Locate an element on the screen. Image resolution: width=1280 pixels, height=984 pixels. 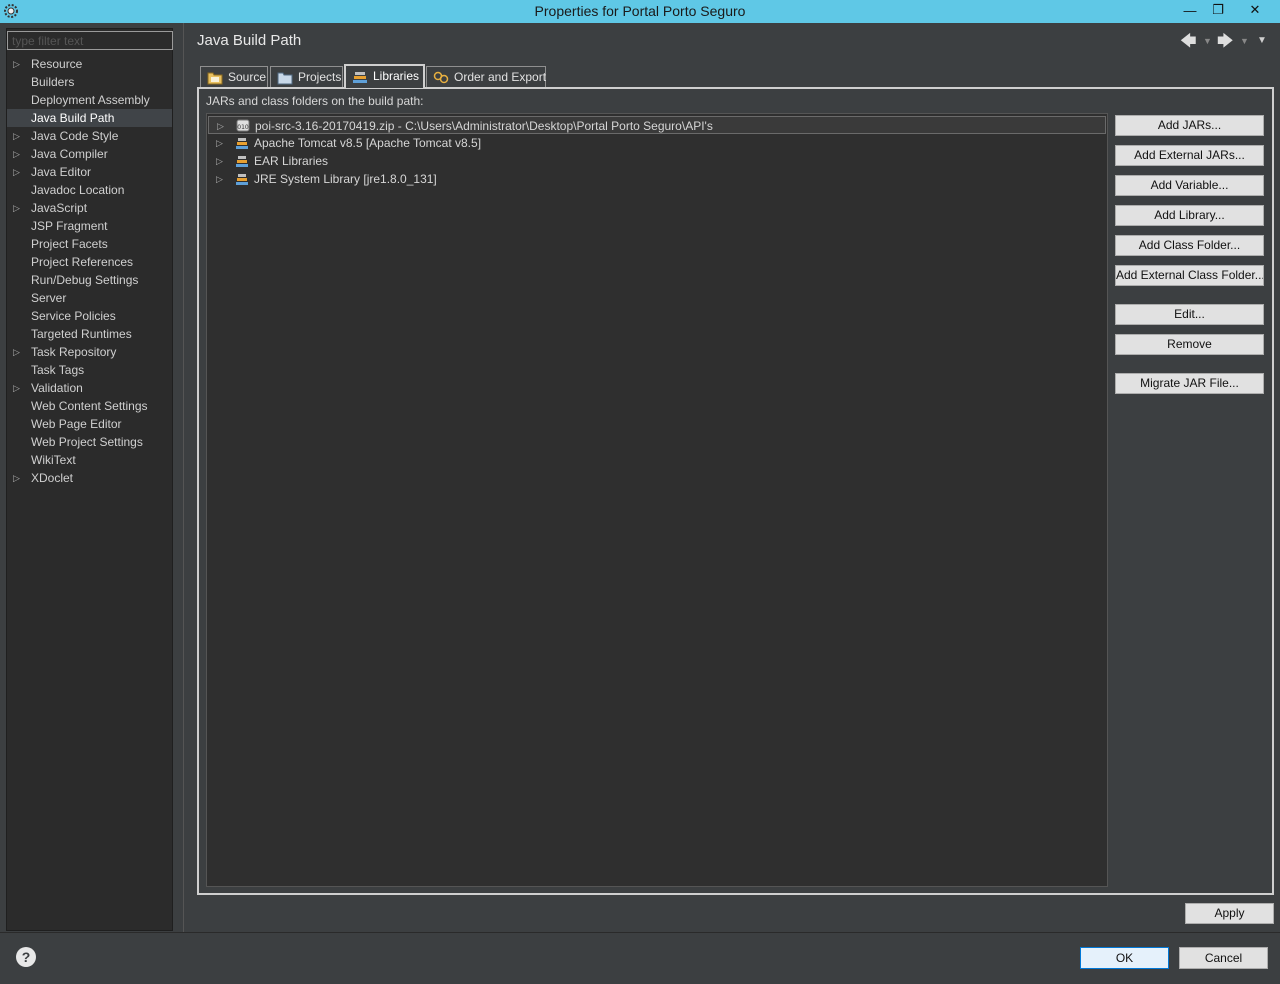
sidebar-item: ▷ Task Repository is located at coordinates (89, 352).